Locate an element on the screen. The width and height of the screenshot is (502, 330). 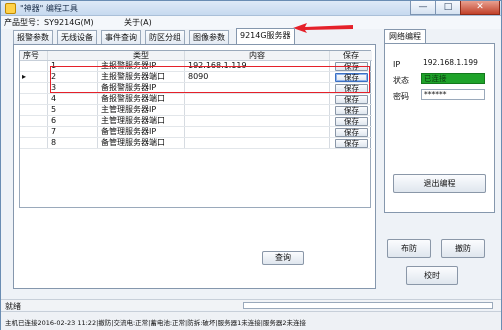
tab-wireless-devices: 无线设备 is located at coordinates (77, 37).